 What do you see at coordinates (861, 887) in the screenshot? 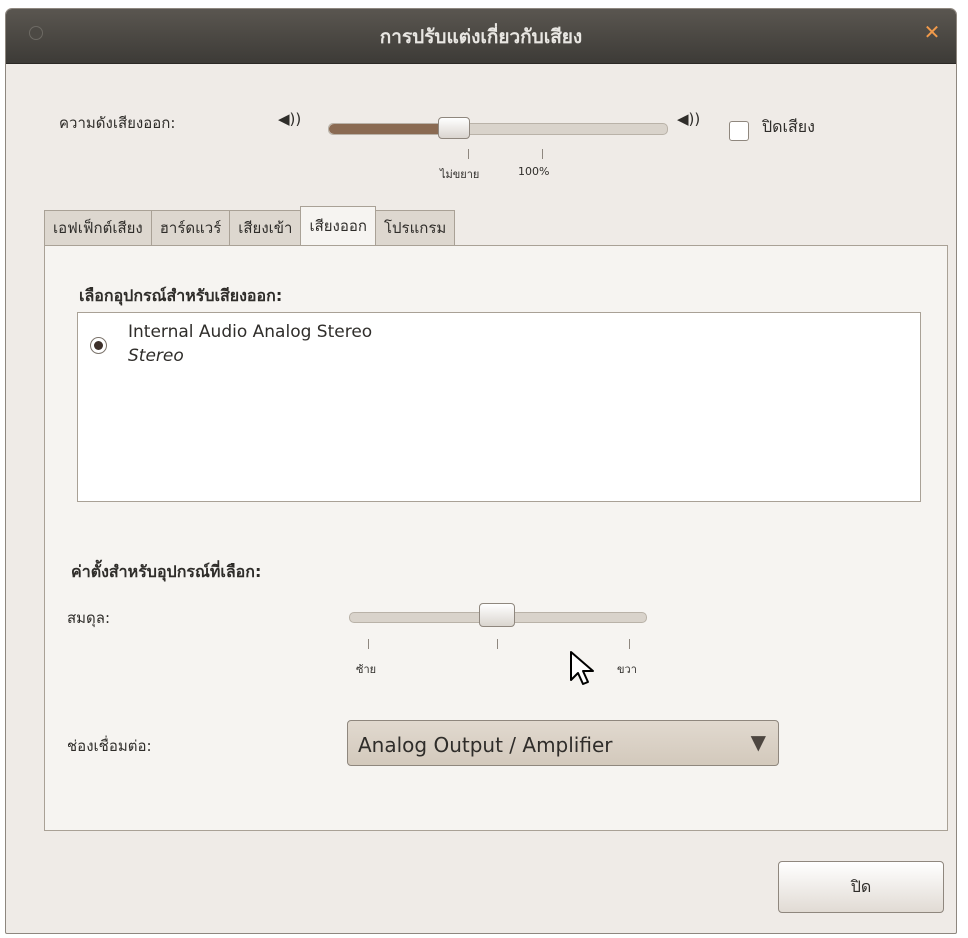
I see `close-button: ปิด` at bounding box center [861, 887].